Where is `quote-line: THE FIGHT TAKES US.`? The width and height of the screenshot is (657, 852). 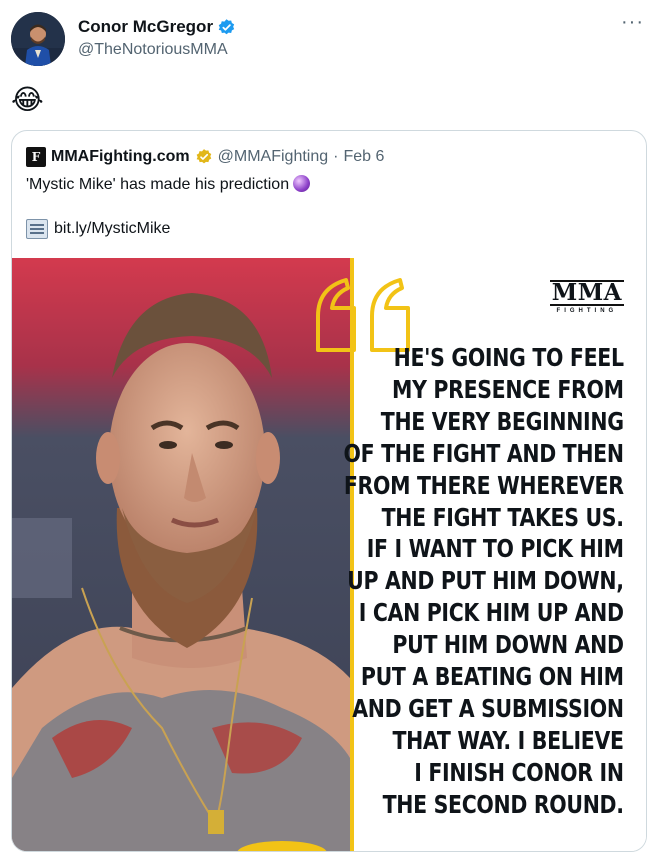
quote-line: THE FIGHT TAKES US. is located at coordinates (502, 517).